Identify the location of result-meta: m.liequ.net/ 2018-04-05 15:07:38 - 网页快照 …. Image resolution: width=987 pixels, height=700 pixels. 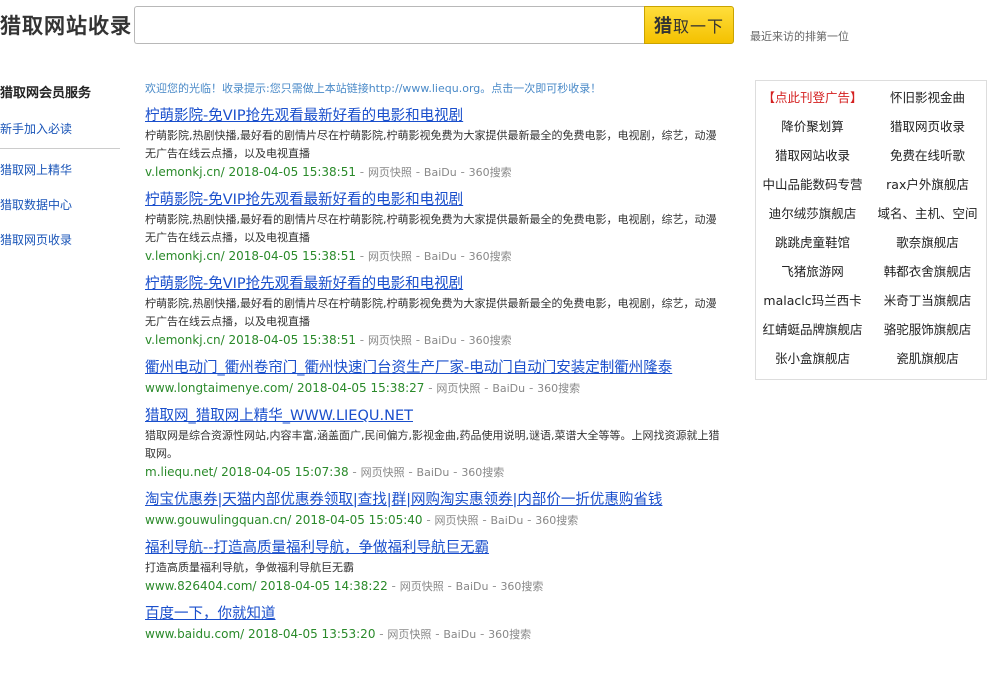
(436, 472).